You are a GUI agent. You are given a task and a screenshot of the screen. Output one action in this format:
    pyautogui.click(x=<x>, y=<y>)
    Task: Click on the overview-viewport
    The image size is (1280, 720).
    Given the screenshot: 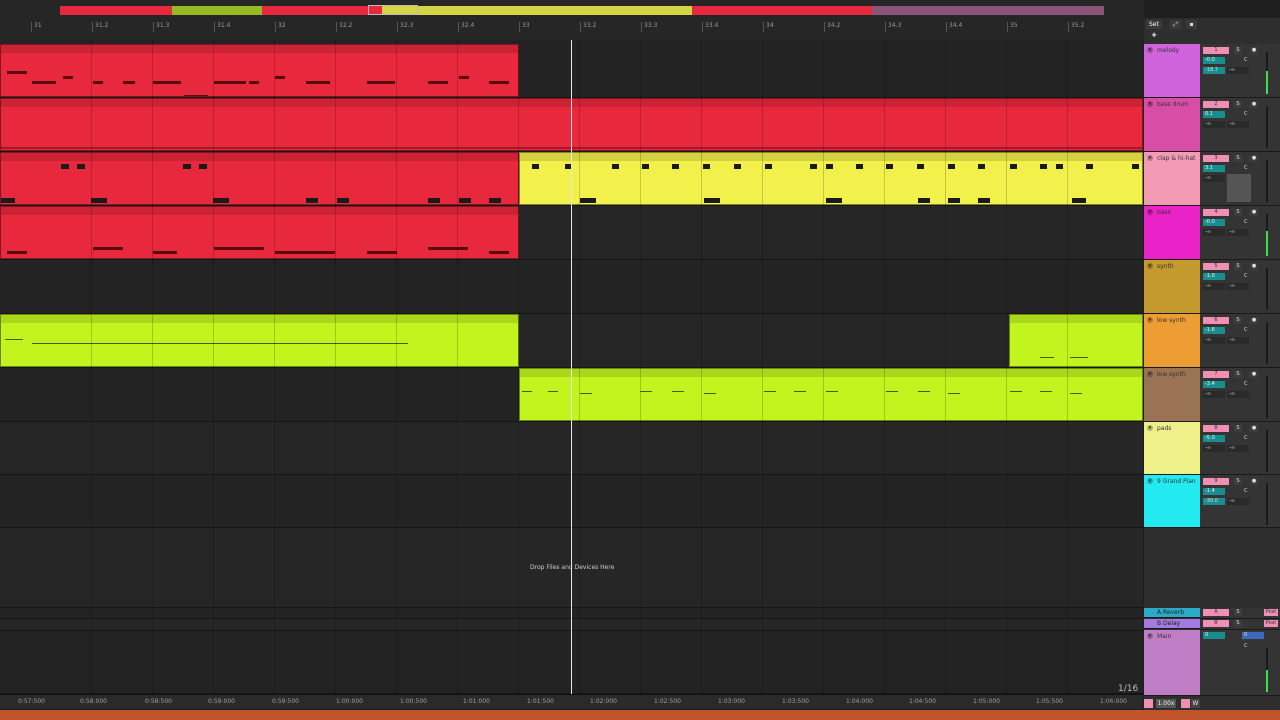 What is the action you would take?
    pyautogui.click(x=393, y=10)
    